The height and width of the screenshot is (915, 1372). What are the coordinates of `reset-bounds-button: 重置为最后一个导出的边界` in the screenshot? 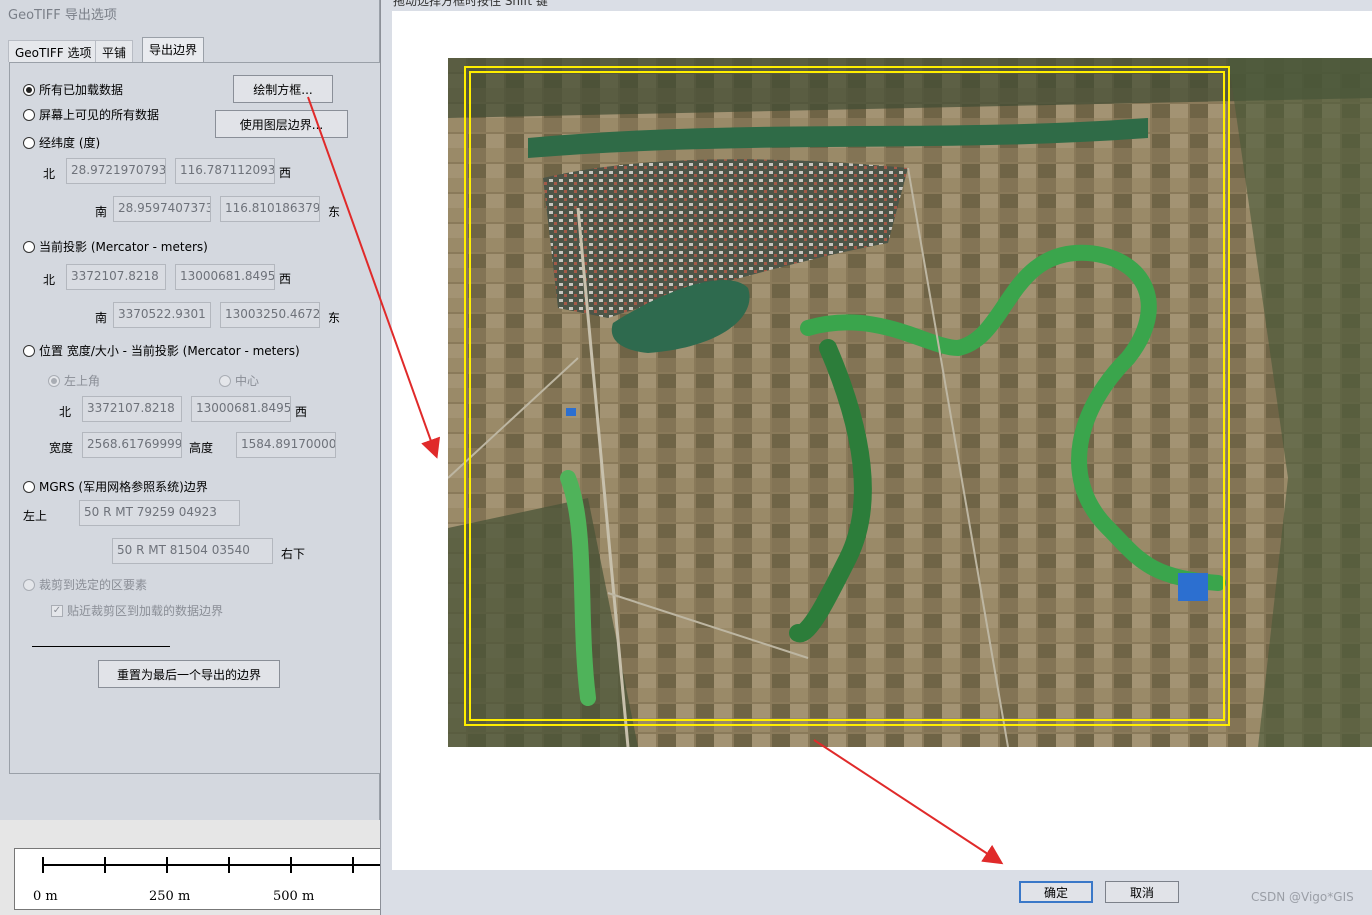 It's located at (189, 674).